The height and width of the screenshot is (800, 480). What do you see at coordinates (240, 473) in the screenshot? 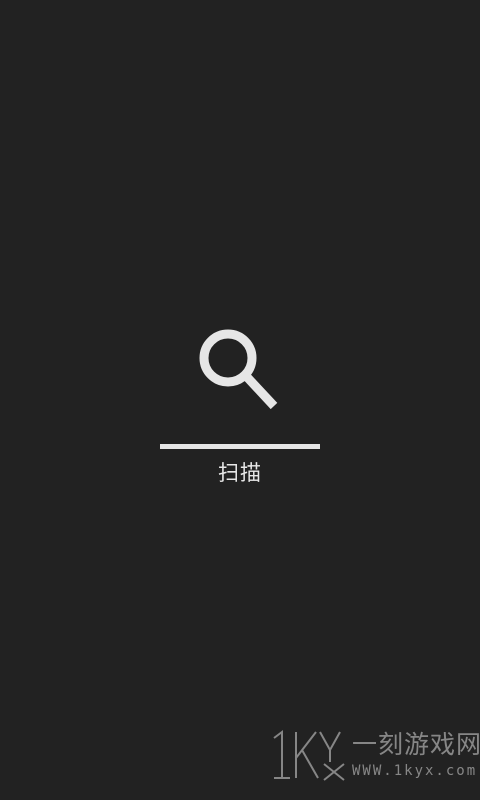
I see `scan-label: 扫描` at bounding box center [240, 473].